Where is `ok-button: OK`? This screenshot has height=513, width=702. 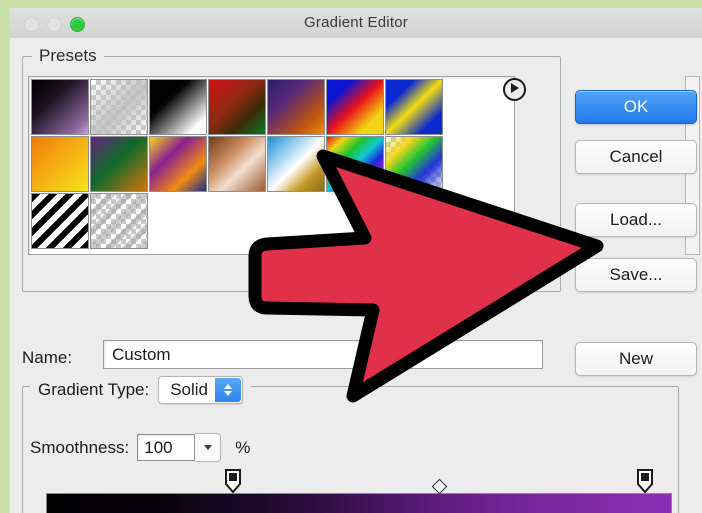
ok-button: OK is located at coordinates (636, 107).